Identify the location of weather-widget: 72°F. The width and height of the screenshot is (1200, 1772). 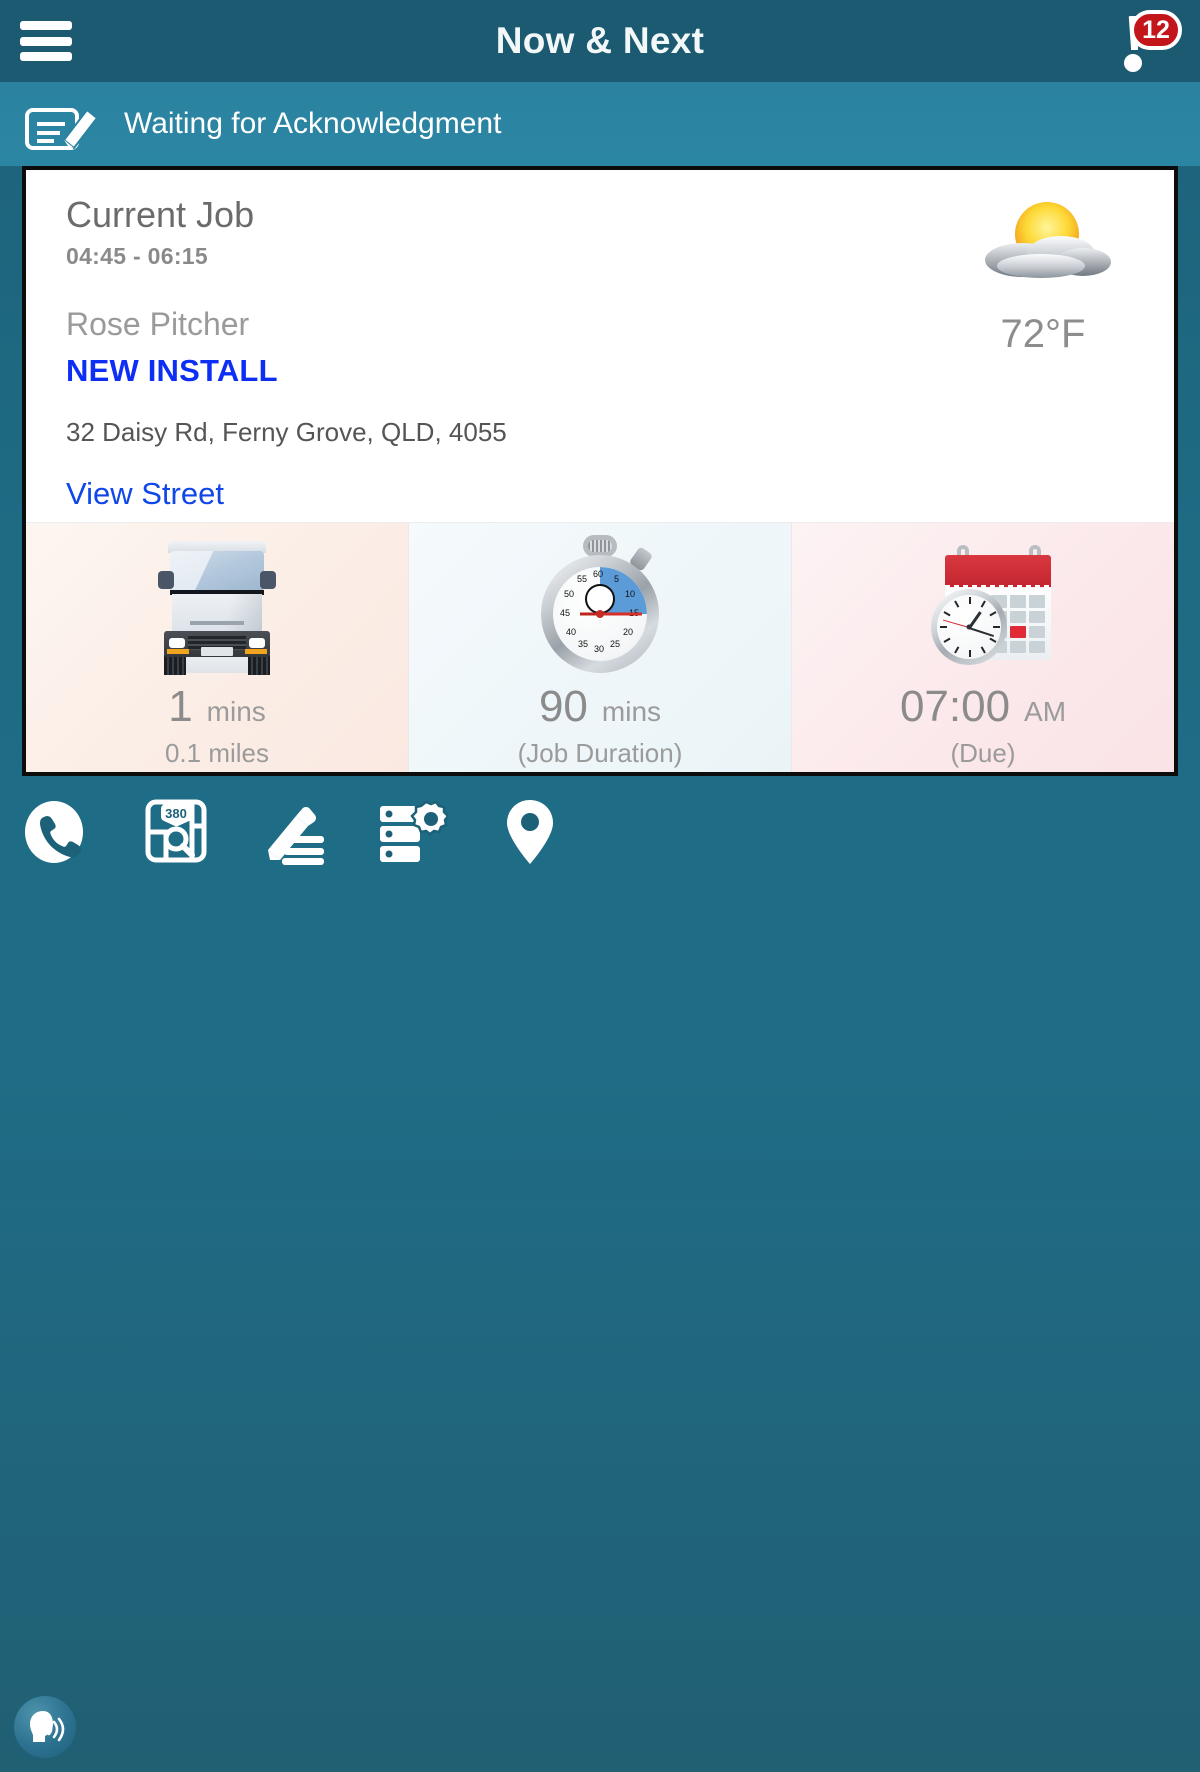
(1043, 273).